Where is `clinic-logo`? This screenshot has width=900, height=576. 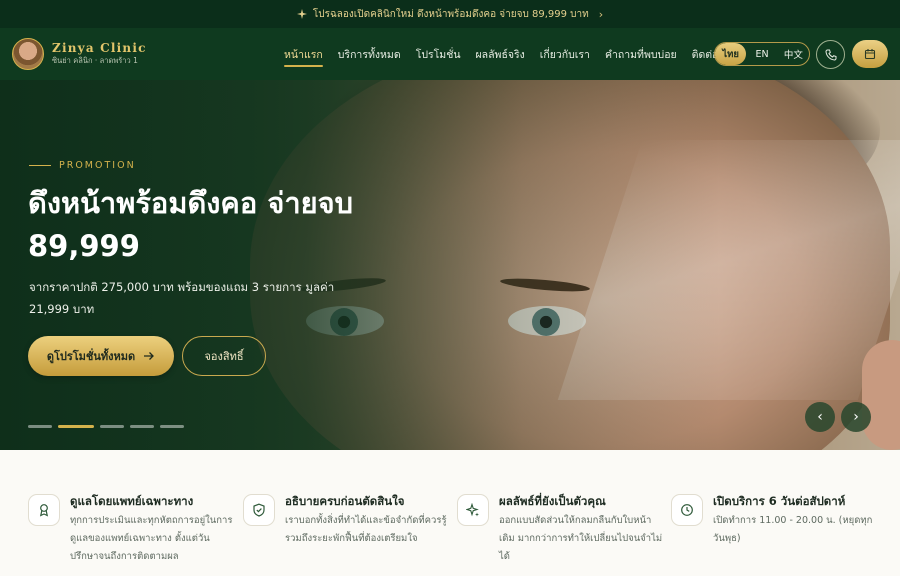
clinic-logo is located at coordinates (28, 54).